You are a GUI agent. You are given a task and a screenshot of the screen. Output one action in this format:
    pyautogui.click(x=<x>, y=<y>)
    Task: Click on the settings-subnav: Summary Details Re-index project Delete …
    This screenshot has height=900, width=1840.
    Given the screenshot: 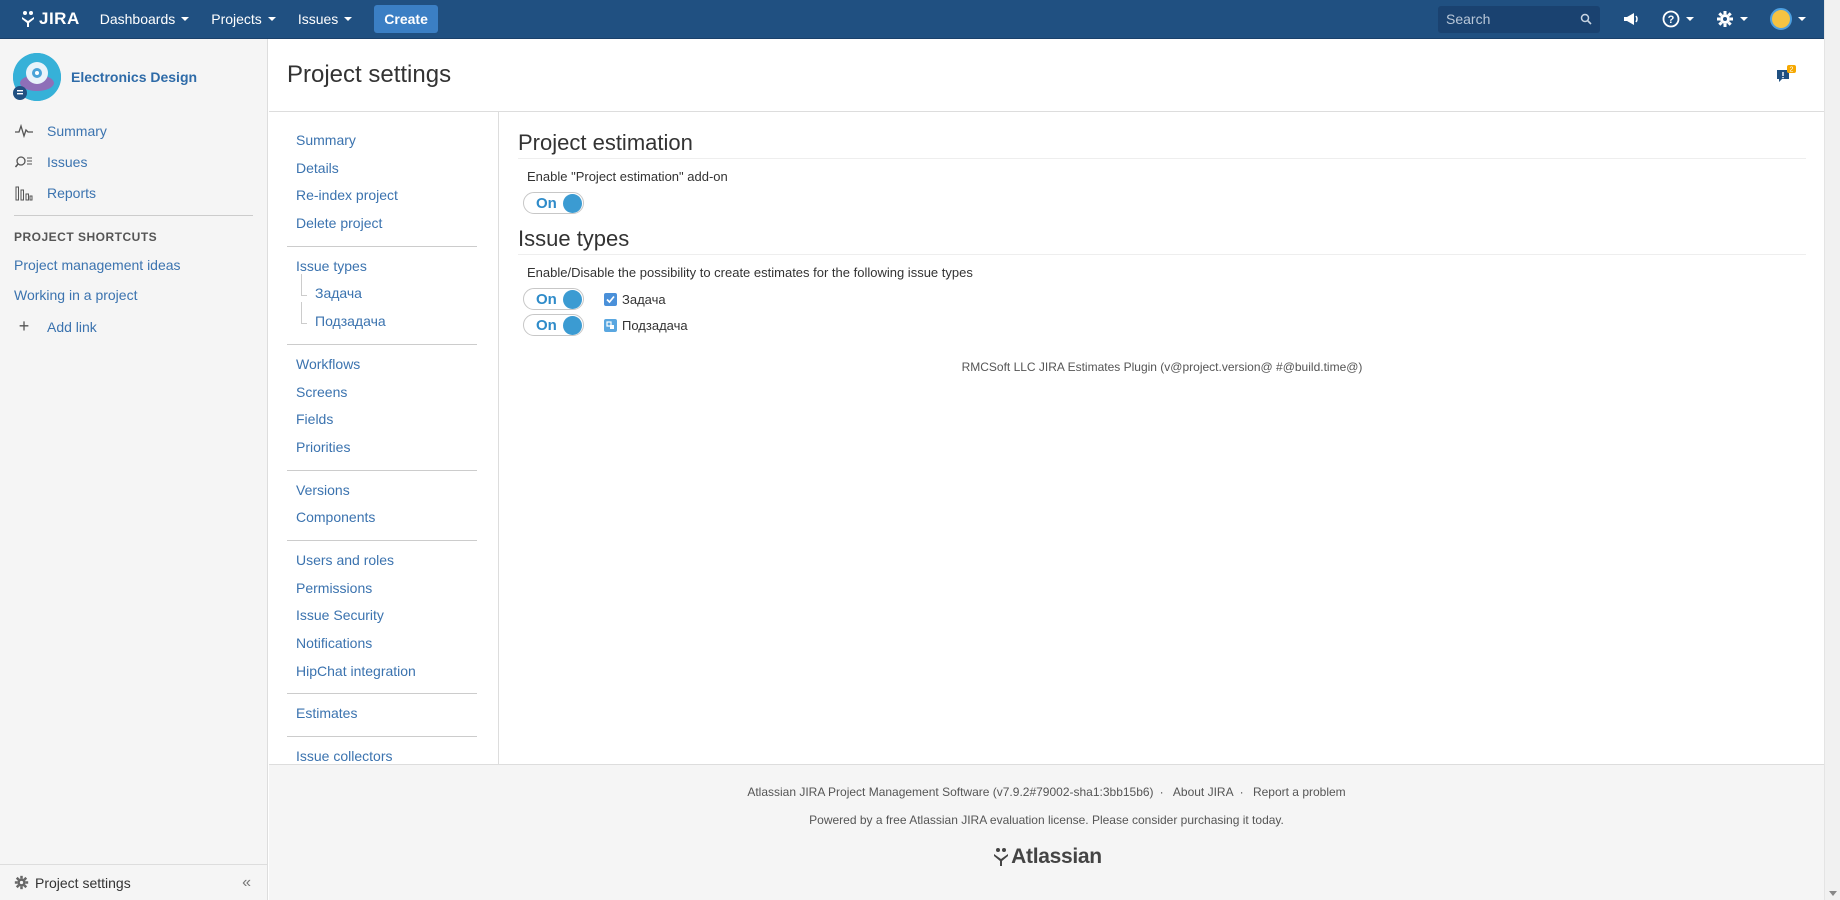 What is the action you would take?
    pyautogui.click(x=384, y=438)
    